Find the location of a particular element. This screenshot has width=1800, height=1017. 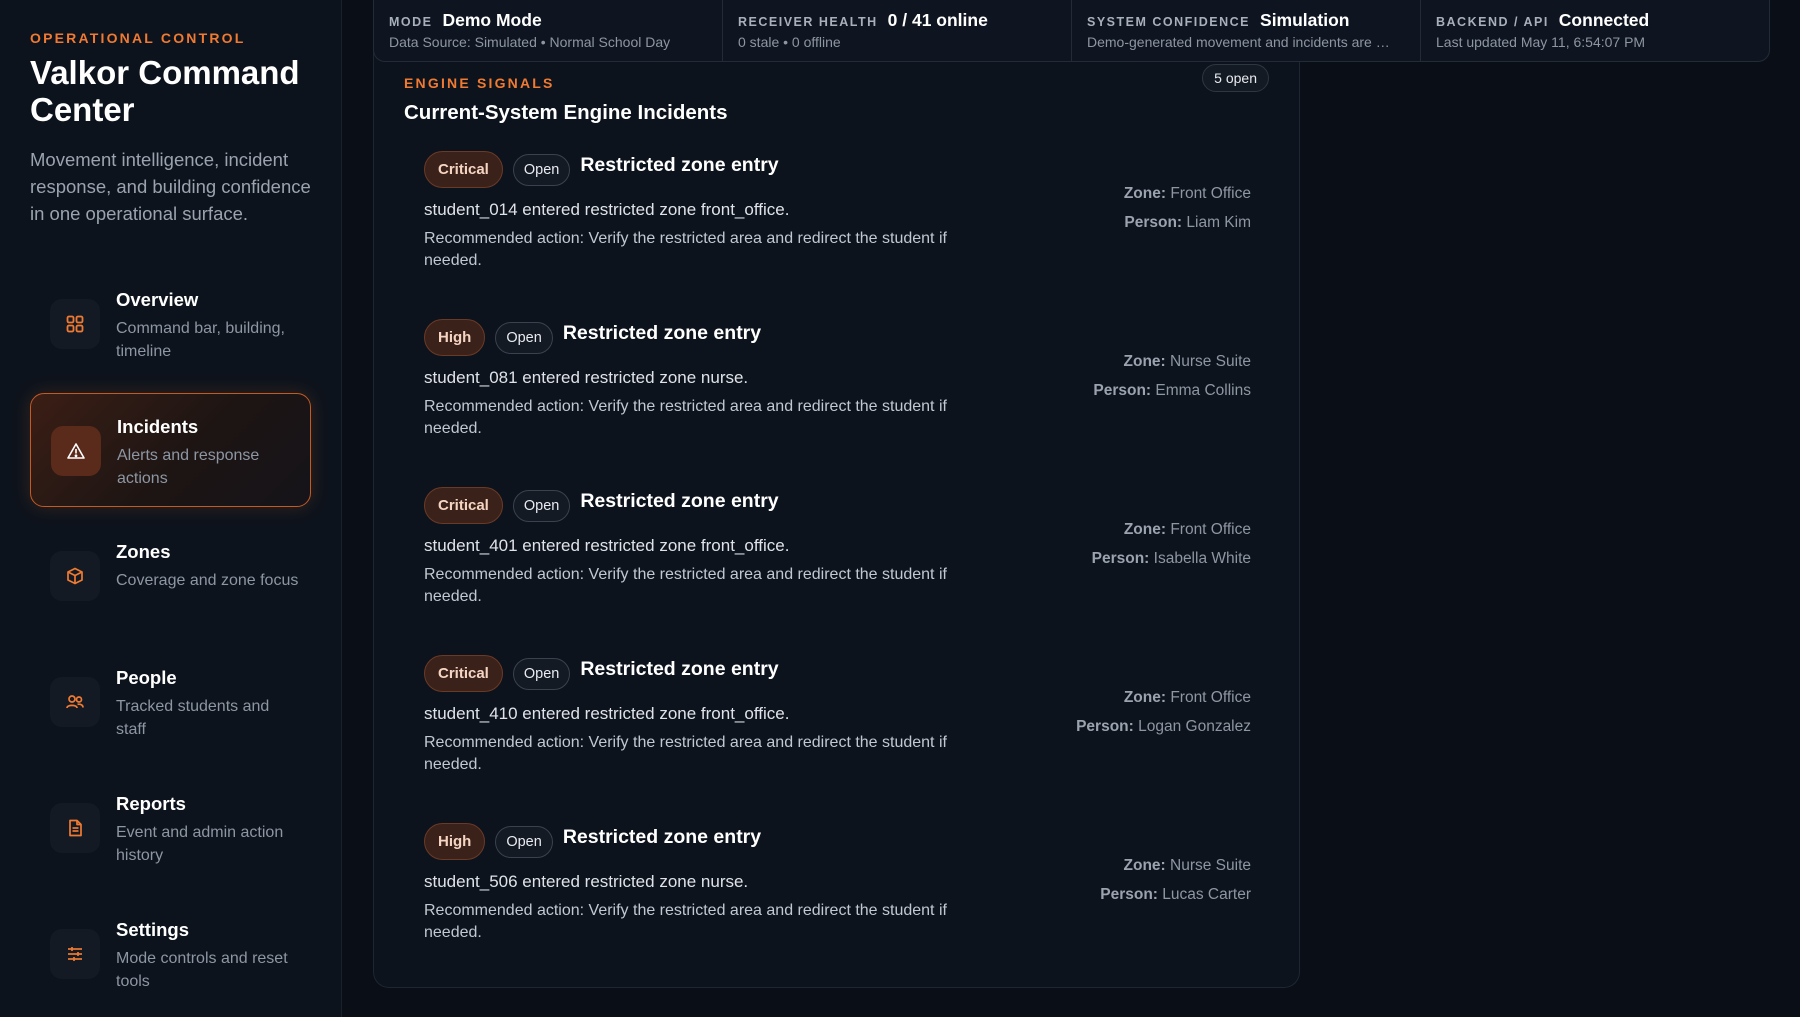

status-value: Connected is located at coordinates (1604, 20).